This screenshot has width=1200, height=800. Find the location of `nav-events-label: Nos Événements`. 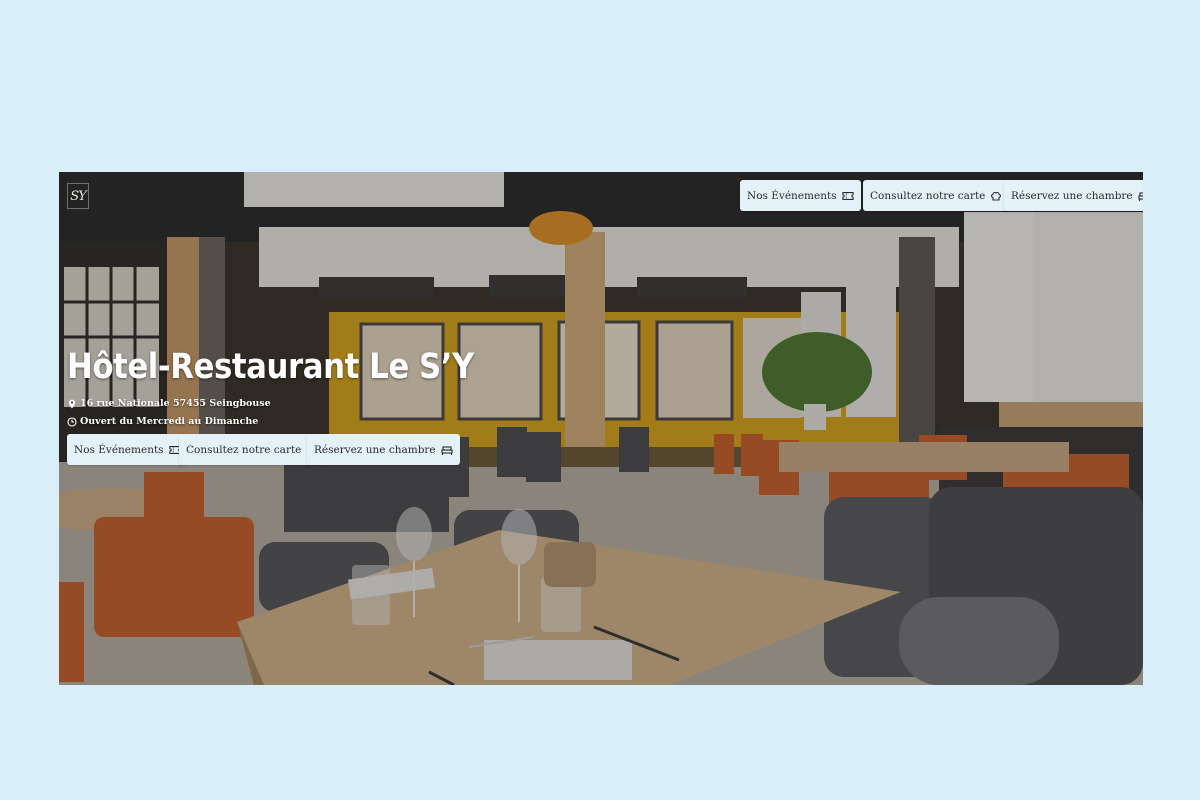

nav-events-label: Nos Événements is located at coordinates (792, 195).